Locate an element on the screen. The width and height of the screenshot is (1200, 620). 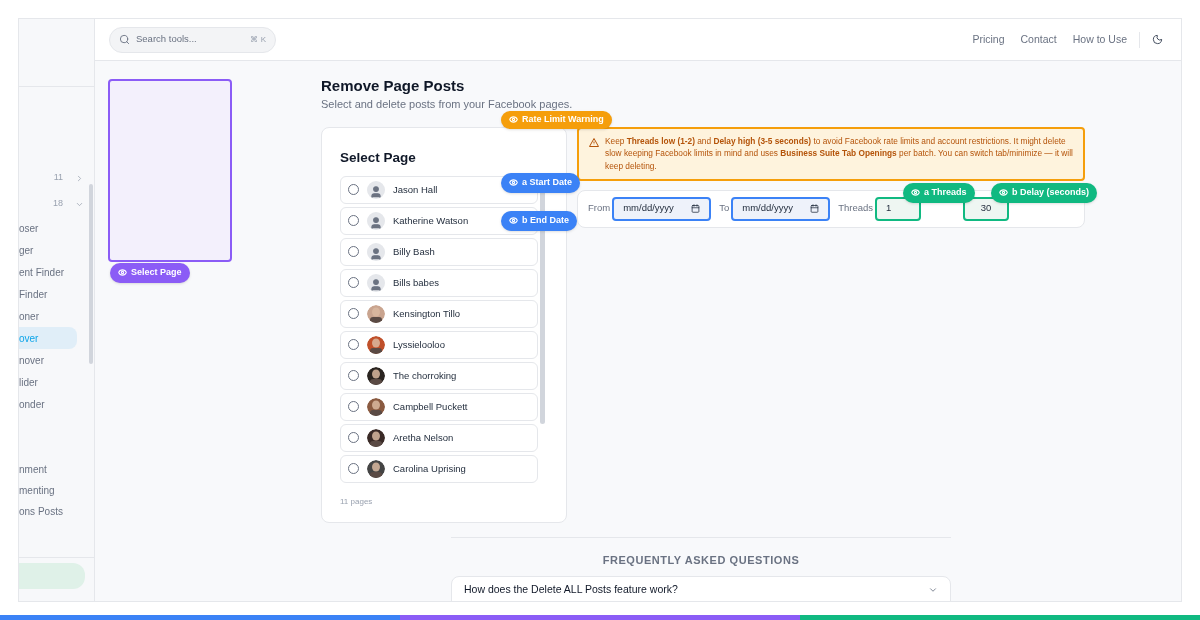
page-name: Bills babes is located at coordinates (416, 282).